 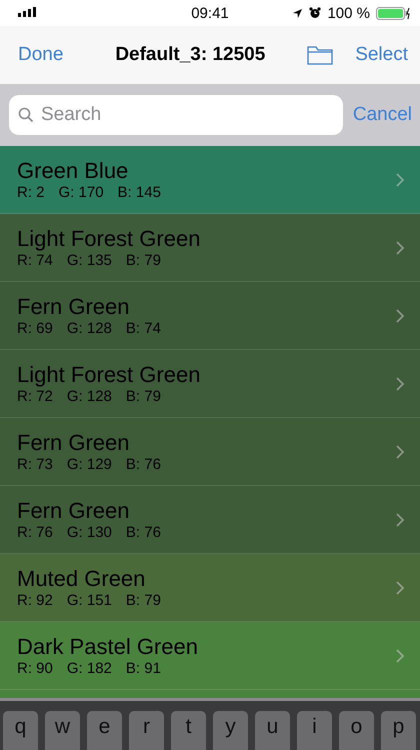 What do you see at coordinates (20, 730) in the screenshot?
I see `keyboard-key: q` at bounding box center [20, 730].